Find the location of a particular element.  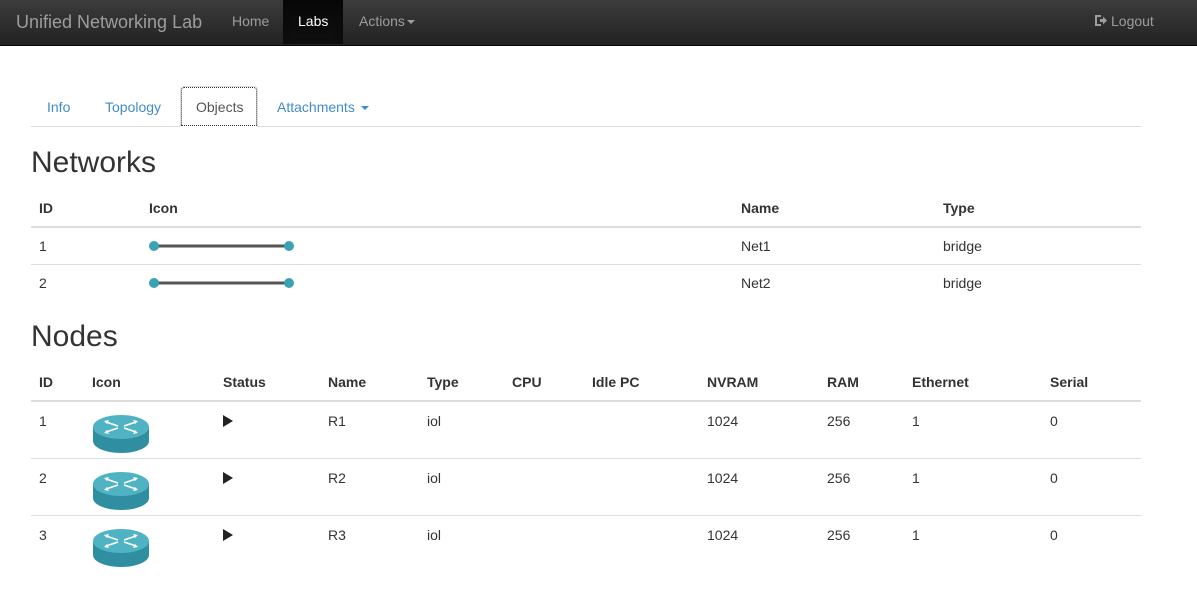

table-row: 2 Net2 bridge is located at coordinates (586, 282).